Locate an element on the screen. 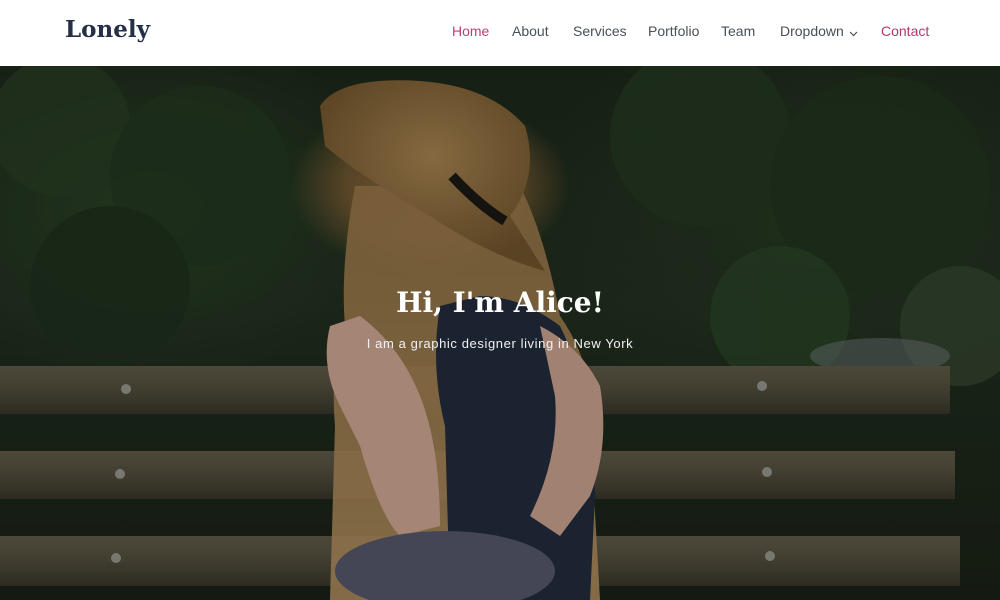 The height and width of the screenshot is (600, 1000). nav-item-dropdown-label: Dropdown is located at coordinates (812, 31).